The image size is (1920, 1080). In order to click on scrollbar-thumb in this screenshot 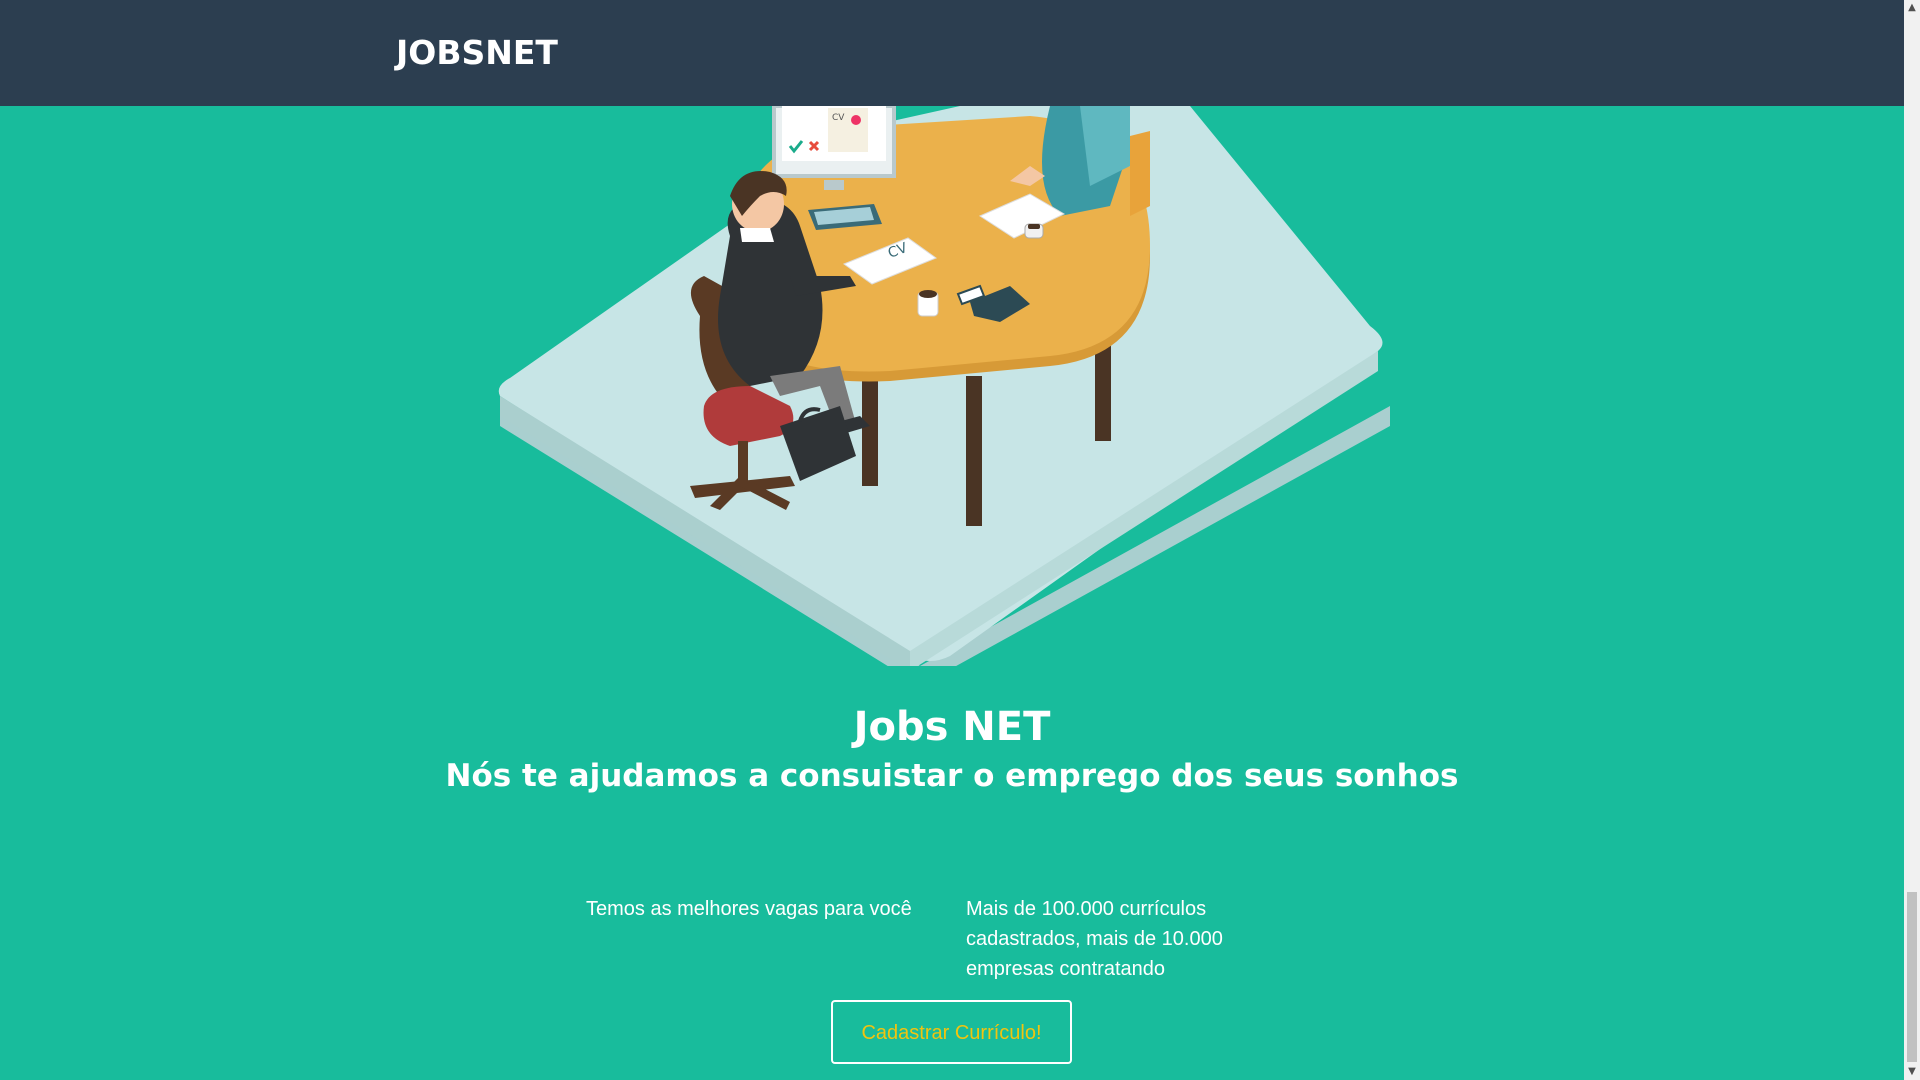, I will do `click(1912, 977)`.